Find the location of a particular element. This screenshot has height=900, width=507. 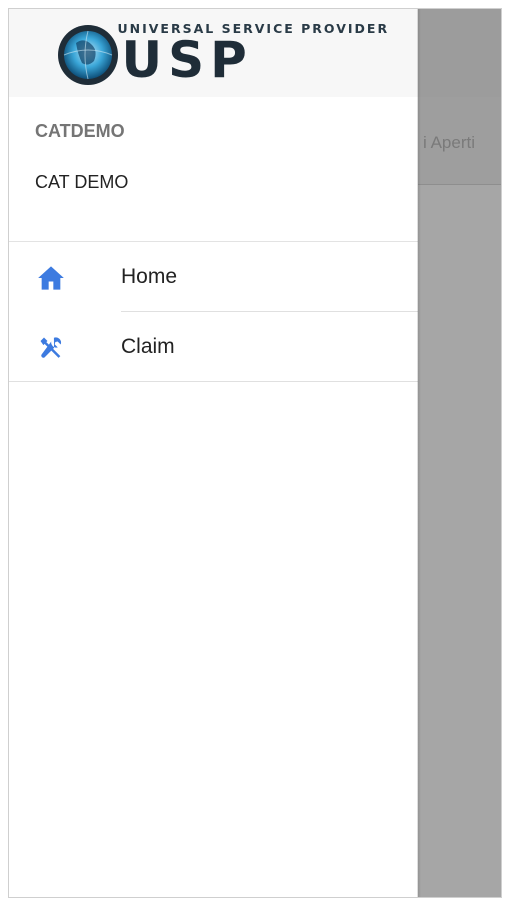

menu-divider is located at coordinates (213, 381).